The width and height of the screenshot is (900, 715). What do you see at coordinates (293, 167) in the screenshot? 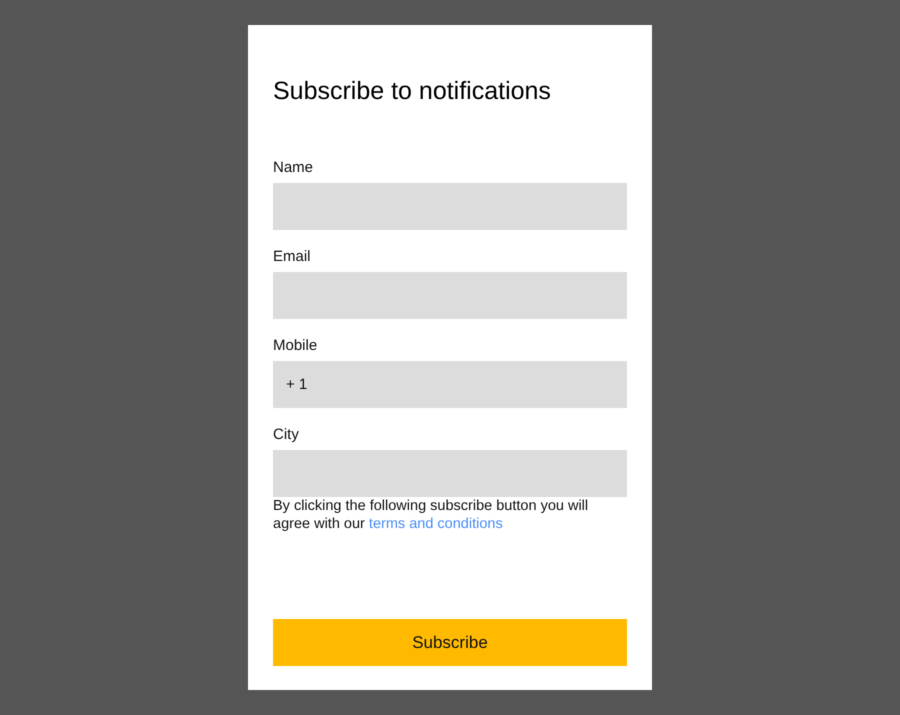
I see `field-label: Name` at bounding box center [293, 167].